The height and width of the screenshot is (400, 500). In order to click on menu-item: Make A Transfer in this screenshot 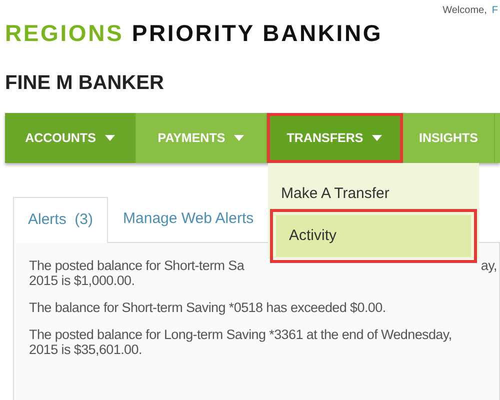, I will do `click(373, 194)`.